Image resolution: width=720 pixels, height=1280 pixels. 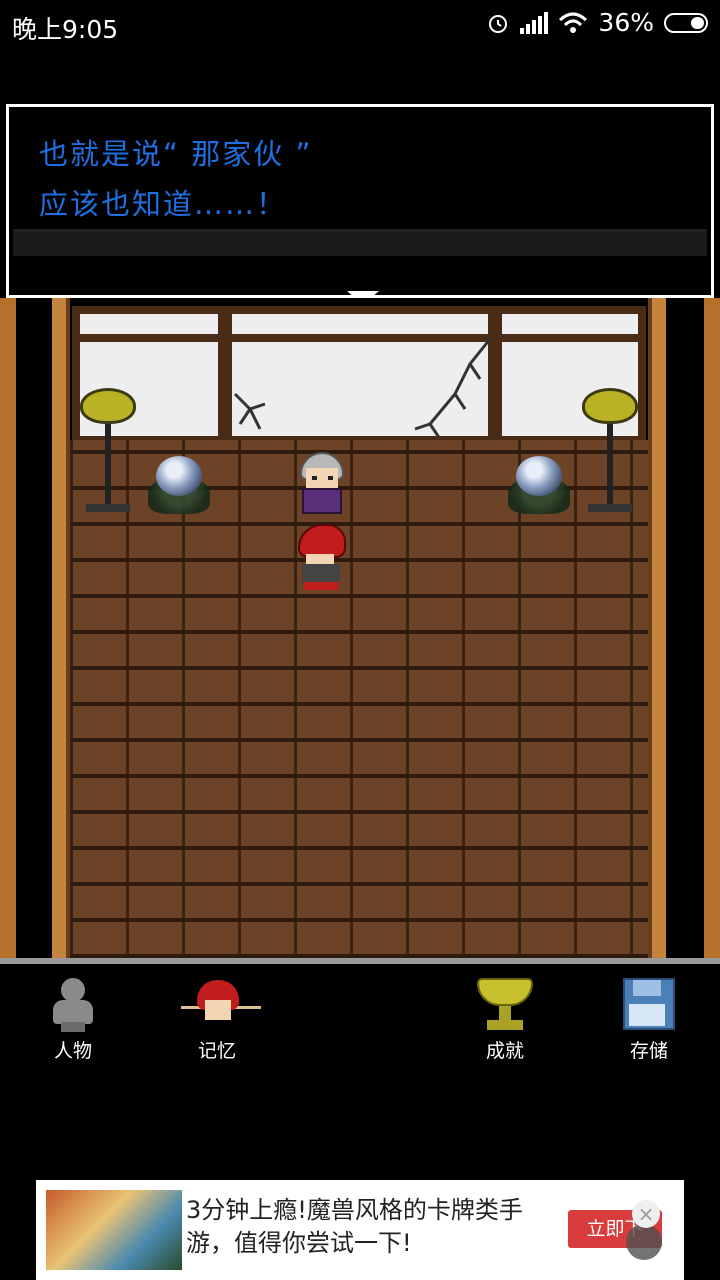 What do you see at coordinates (8, 628) in the screenshot?
I see `left-wall` at bounding box center [8, 628].